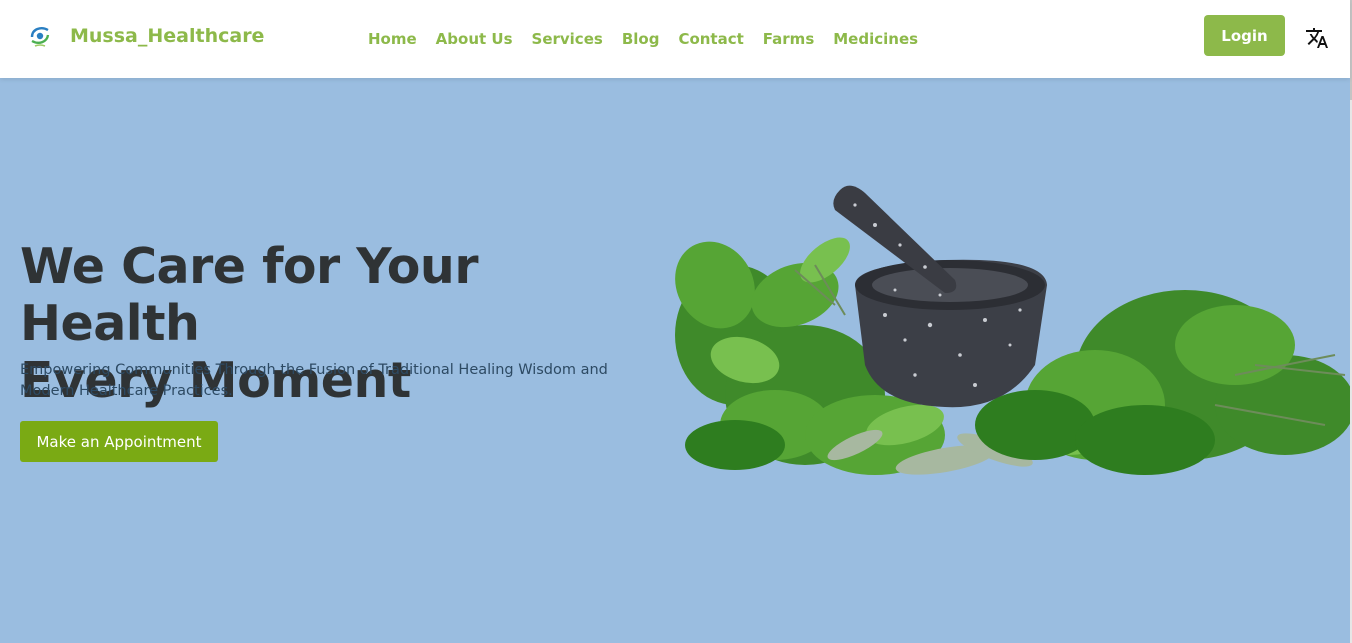 The width and height of the screenshot is (1352, 643). I want to click on nav-link-contact: Contact, so click(710, 39).